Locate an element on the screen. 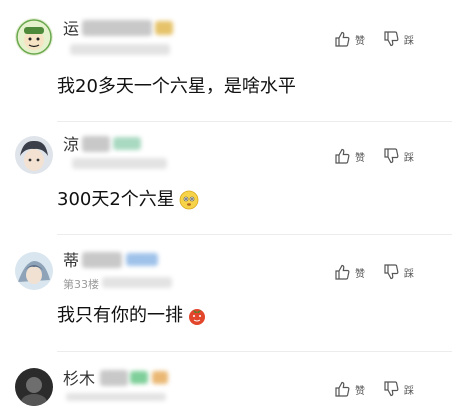 The width and height of the screenshot is (452, 406). comment-text: 我只有你的一排 is located at coordinates (132, 316).